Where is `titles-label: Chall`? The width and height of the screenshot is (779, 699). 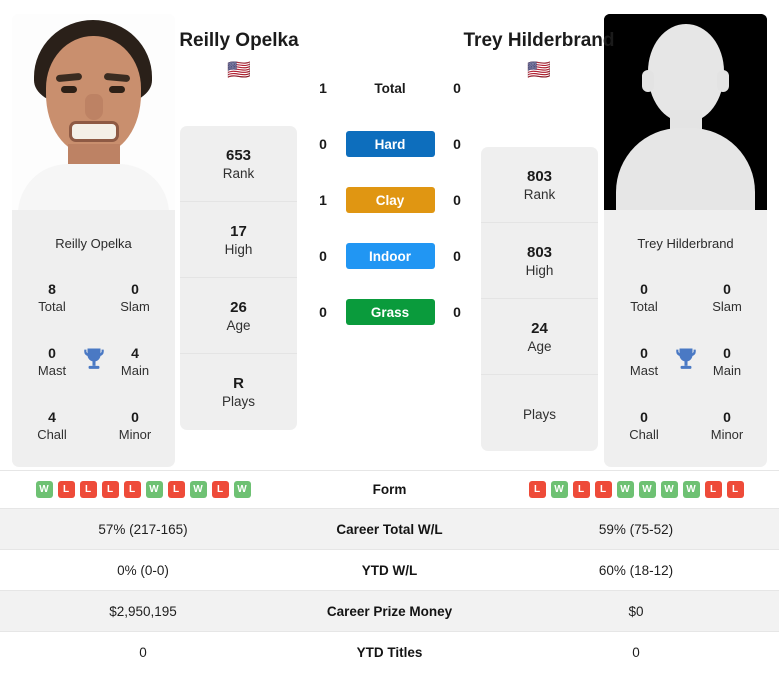
titles-label: Chall is located at coordinates (52, 434).